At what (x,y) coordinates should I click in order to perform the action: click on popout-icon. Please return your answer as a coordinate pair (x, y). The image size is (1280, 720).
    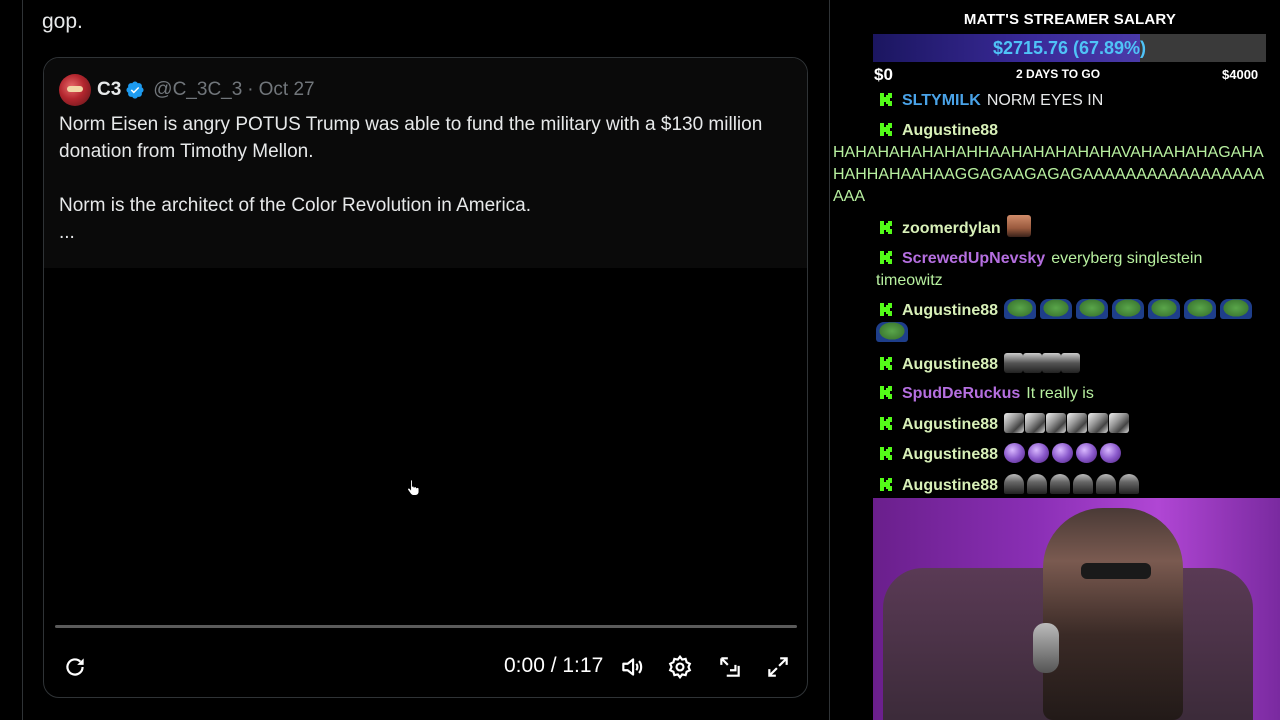
    Looking at the image, I should click on (730, 667).